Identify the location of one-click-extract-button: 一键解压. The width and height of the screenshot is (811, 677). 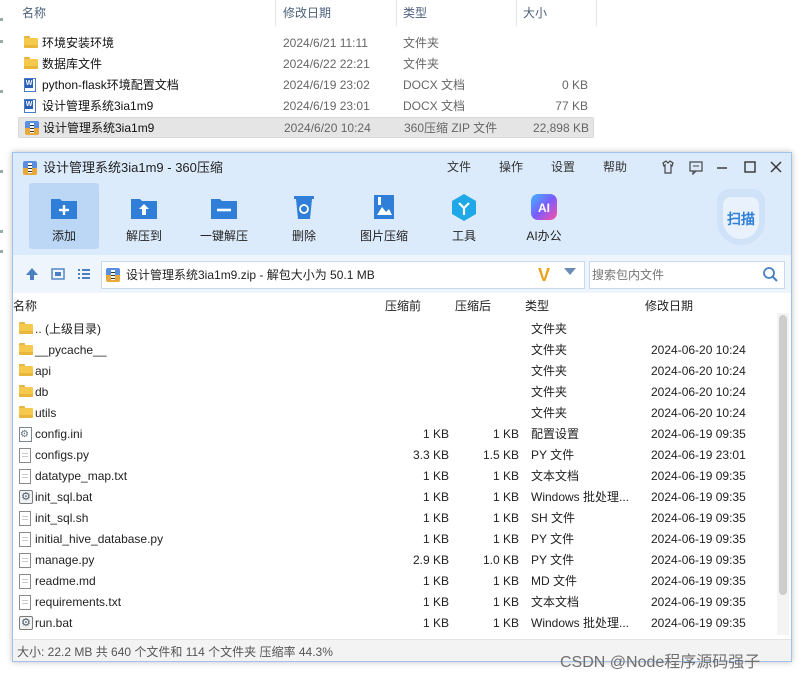
(224, 216).